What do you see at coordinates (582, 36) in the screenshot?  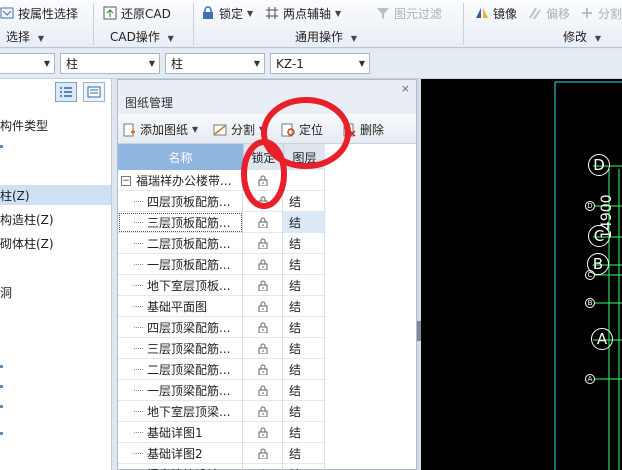 I see `group-modify: 修改 ▼` at bounding box center [582, 36].